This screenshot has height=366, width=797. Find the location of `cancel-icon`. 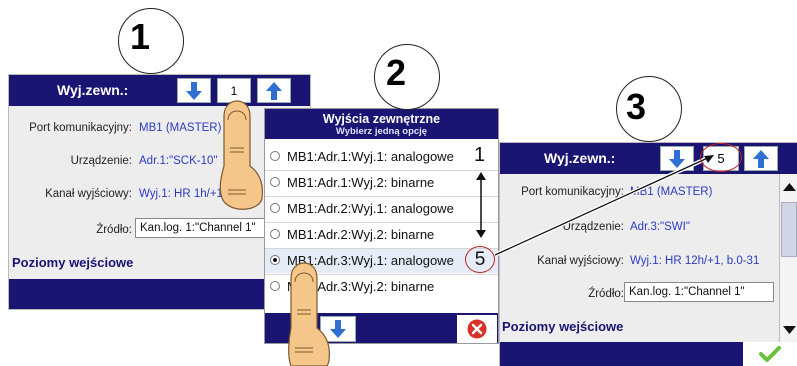

cancel-icon is located at coordinates (477, 329).